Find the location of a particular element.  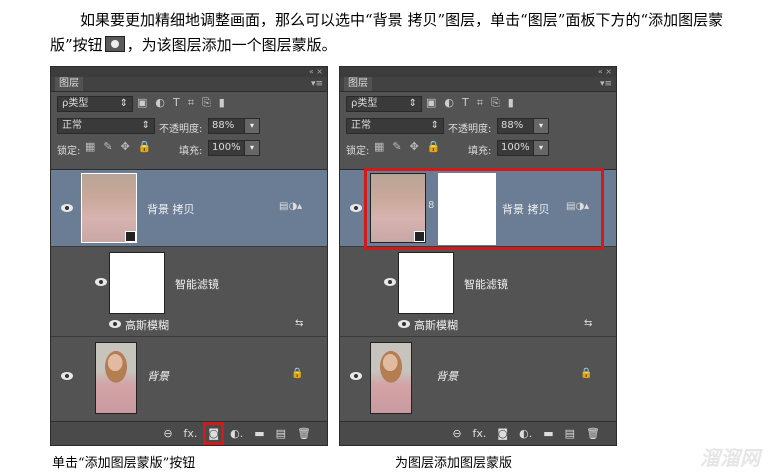

lock-icons: ▦ ✎ ✥ 🔒 is located at coordinates (407, 146).